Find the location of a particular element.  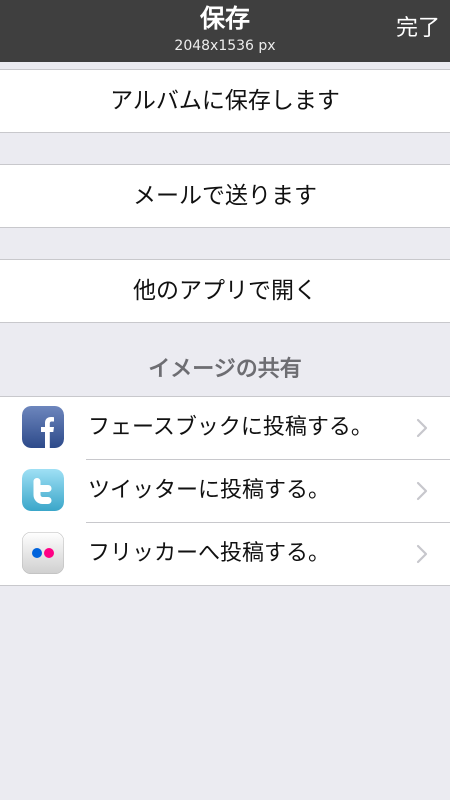

share-twitter-label: ツイッターに投稿する。 is located at coordinates (209, 490).